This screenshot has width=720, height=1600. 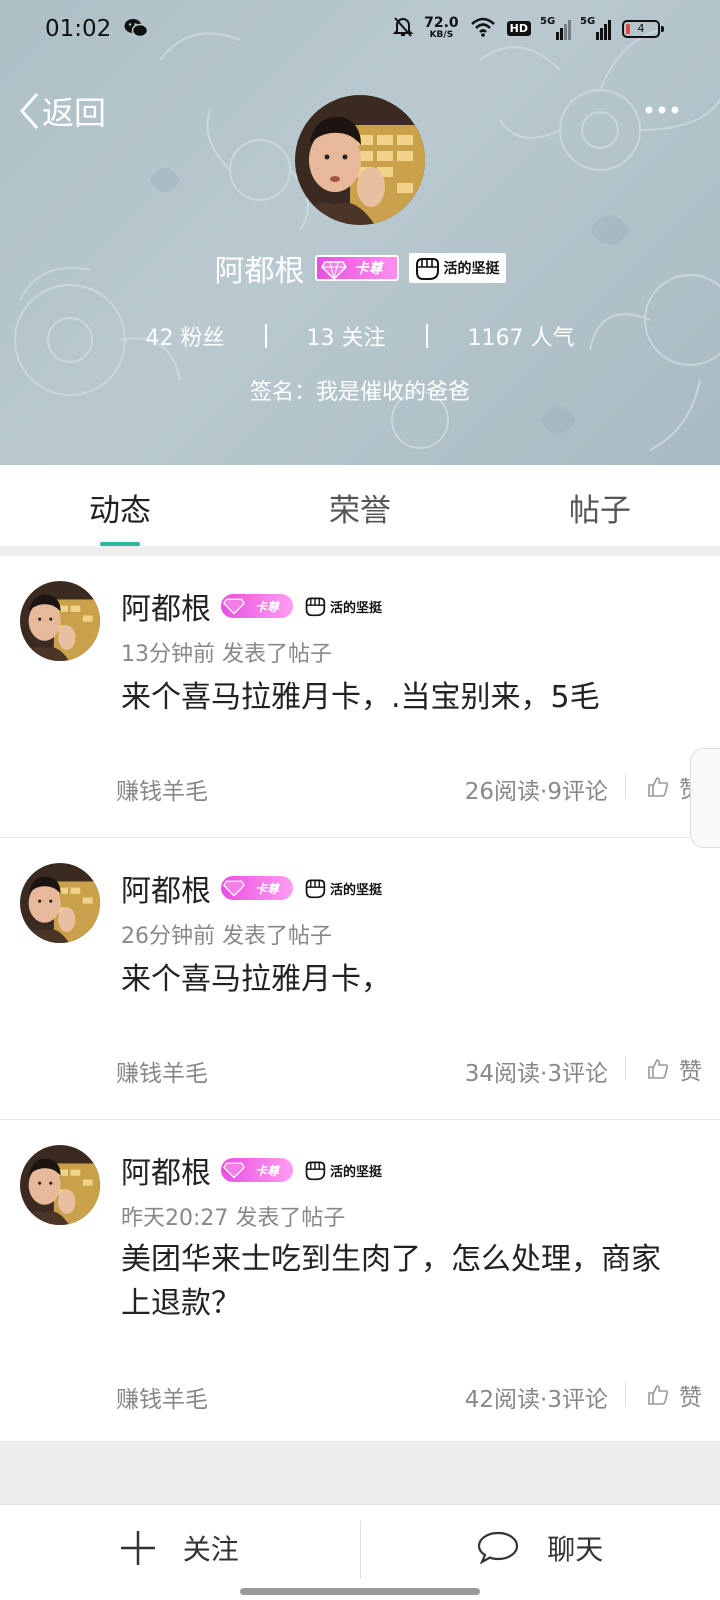 What do you see at coordinates (233, 1218) in the screenshot?
I see `post-meta: 昨天20:27 发表了帖子` at bounding box center [233, 1218].